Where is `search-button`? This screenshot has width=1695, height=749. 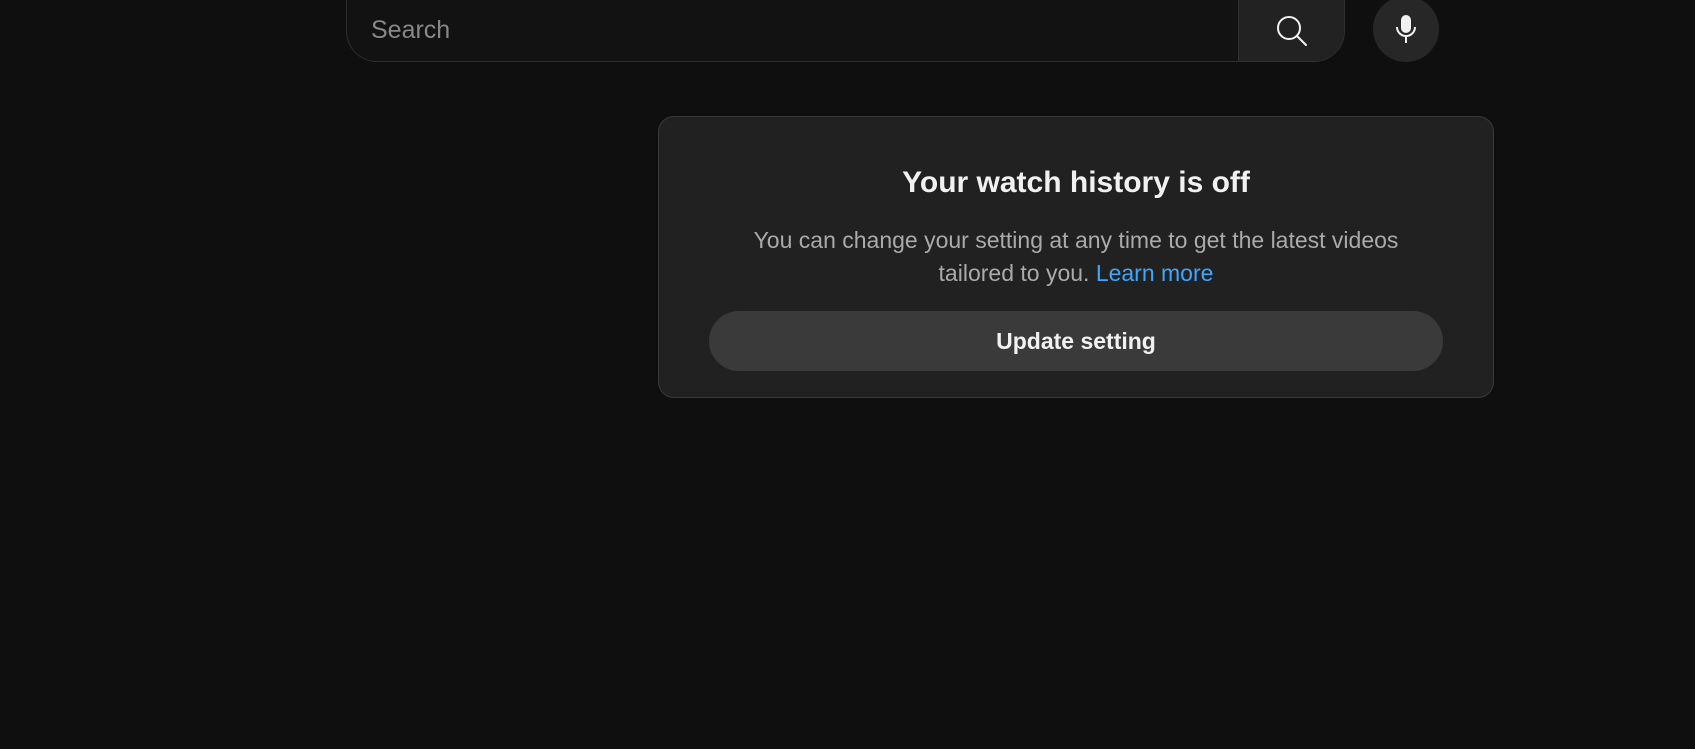 search-button is located at coordinates (1291, 30).